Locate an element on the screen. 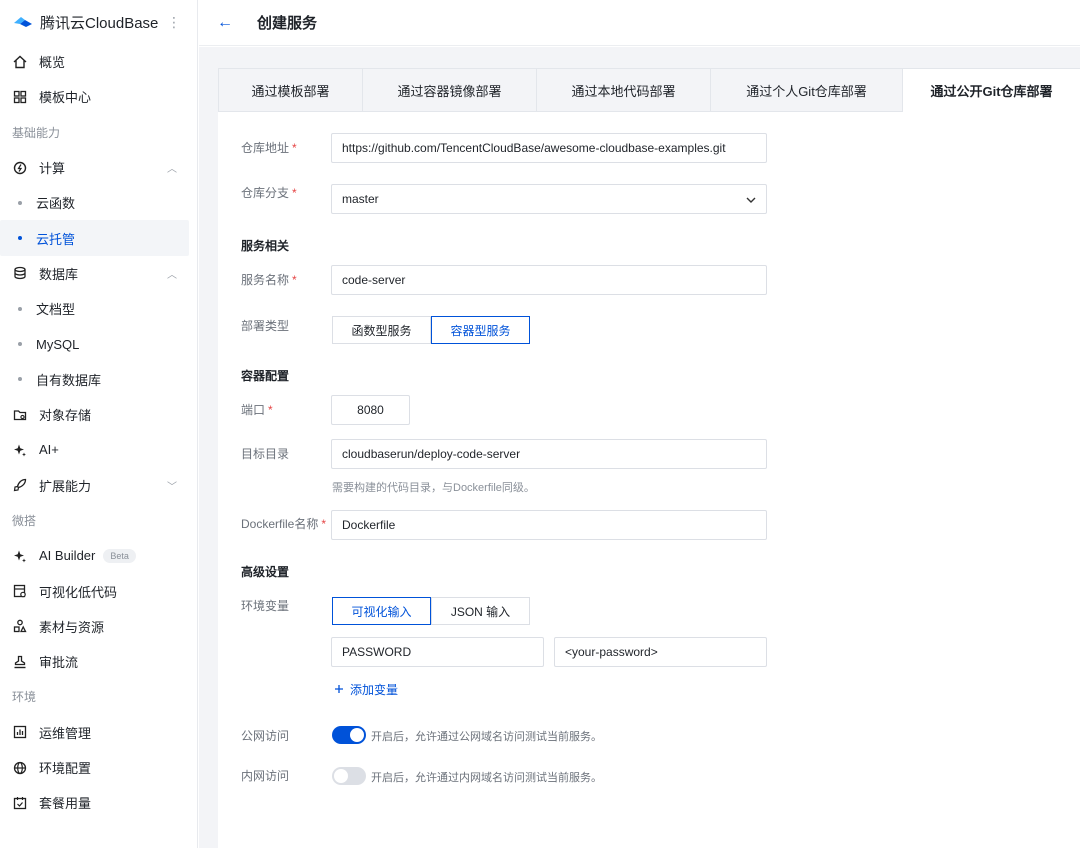 The height and width of the screenshot is (848, 1080). sidebar-item-label: 环境配置 is located at coordinates (65, 769).